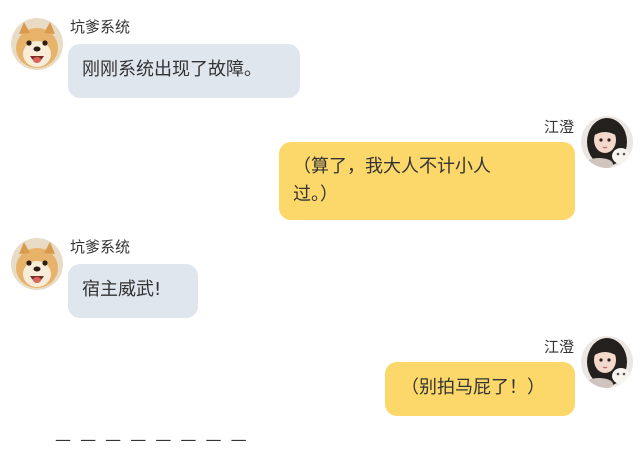 This screenshot has height=454, width=640. I want to click on message-bubble: 宿主威武!, so click(133, 291).